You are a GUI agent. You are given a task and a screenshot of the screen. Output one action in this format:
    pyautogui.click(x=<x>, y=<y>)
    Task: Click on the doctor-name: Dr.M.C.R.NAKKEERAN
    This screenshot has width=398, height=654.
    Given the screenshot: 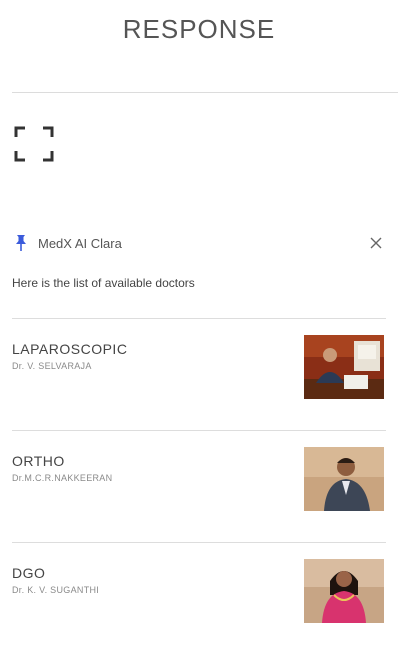 What is the action you would take?
    pyautogui.click(x=62, y=478)
    